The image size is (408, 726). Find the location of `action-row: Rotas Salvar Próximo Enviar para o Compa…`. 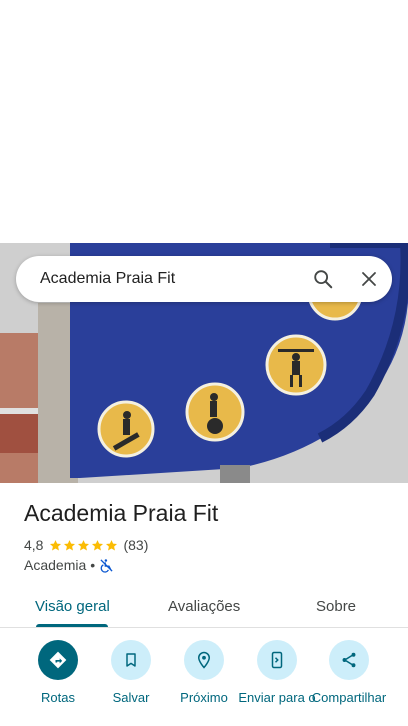

action-row: Rotas Salvar Próximo Enviar para o Compa… is located at coordinates (204, 683).